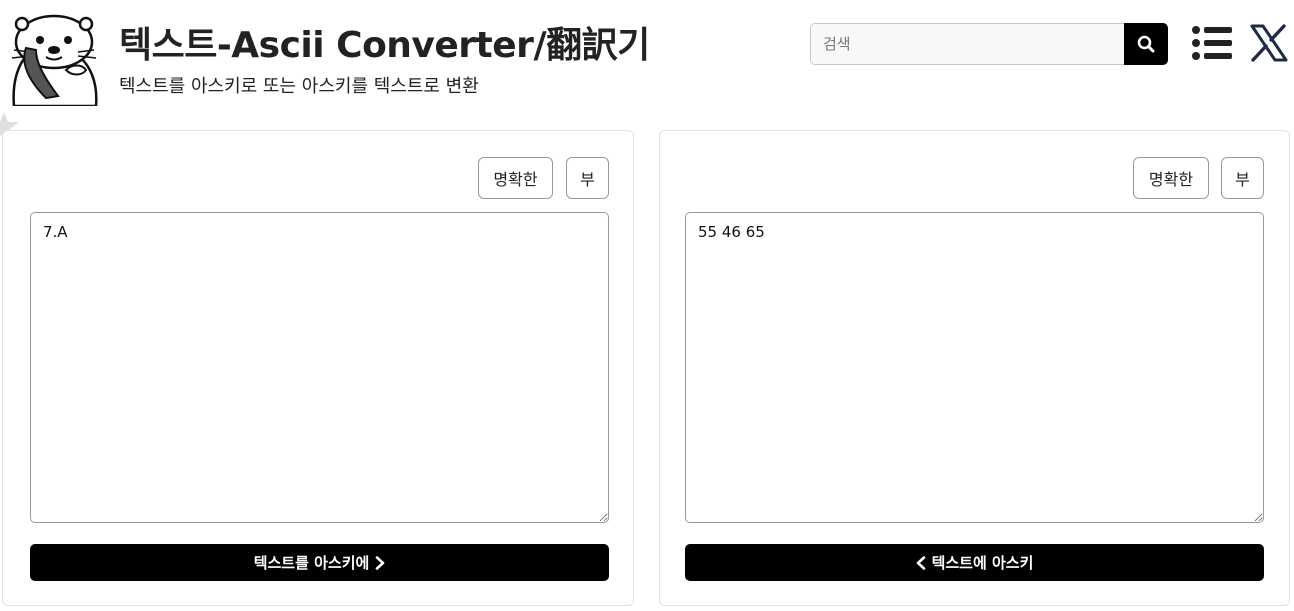 This screenshot has height=611, width=1294. Describe the element at coordinates (982, 563) in the screenshot. I see `convert-label: 텍스트에 아스키` at that location.